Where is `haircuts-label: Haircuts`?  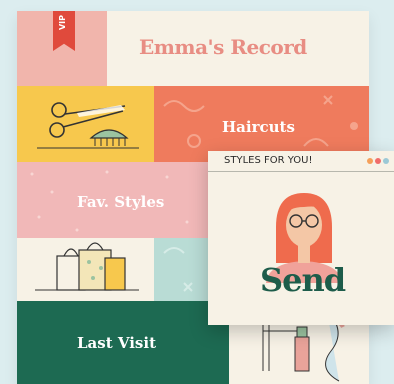
haircuts-label: Haircuts is located at coordinates (258, 127).